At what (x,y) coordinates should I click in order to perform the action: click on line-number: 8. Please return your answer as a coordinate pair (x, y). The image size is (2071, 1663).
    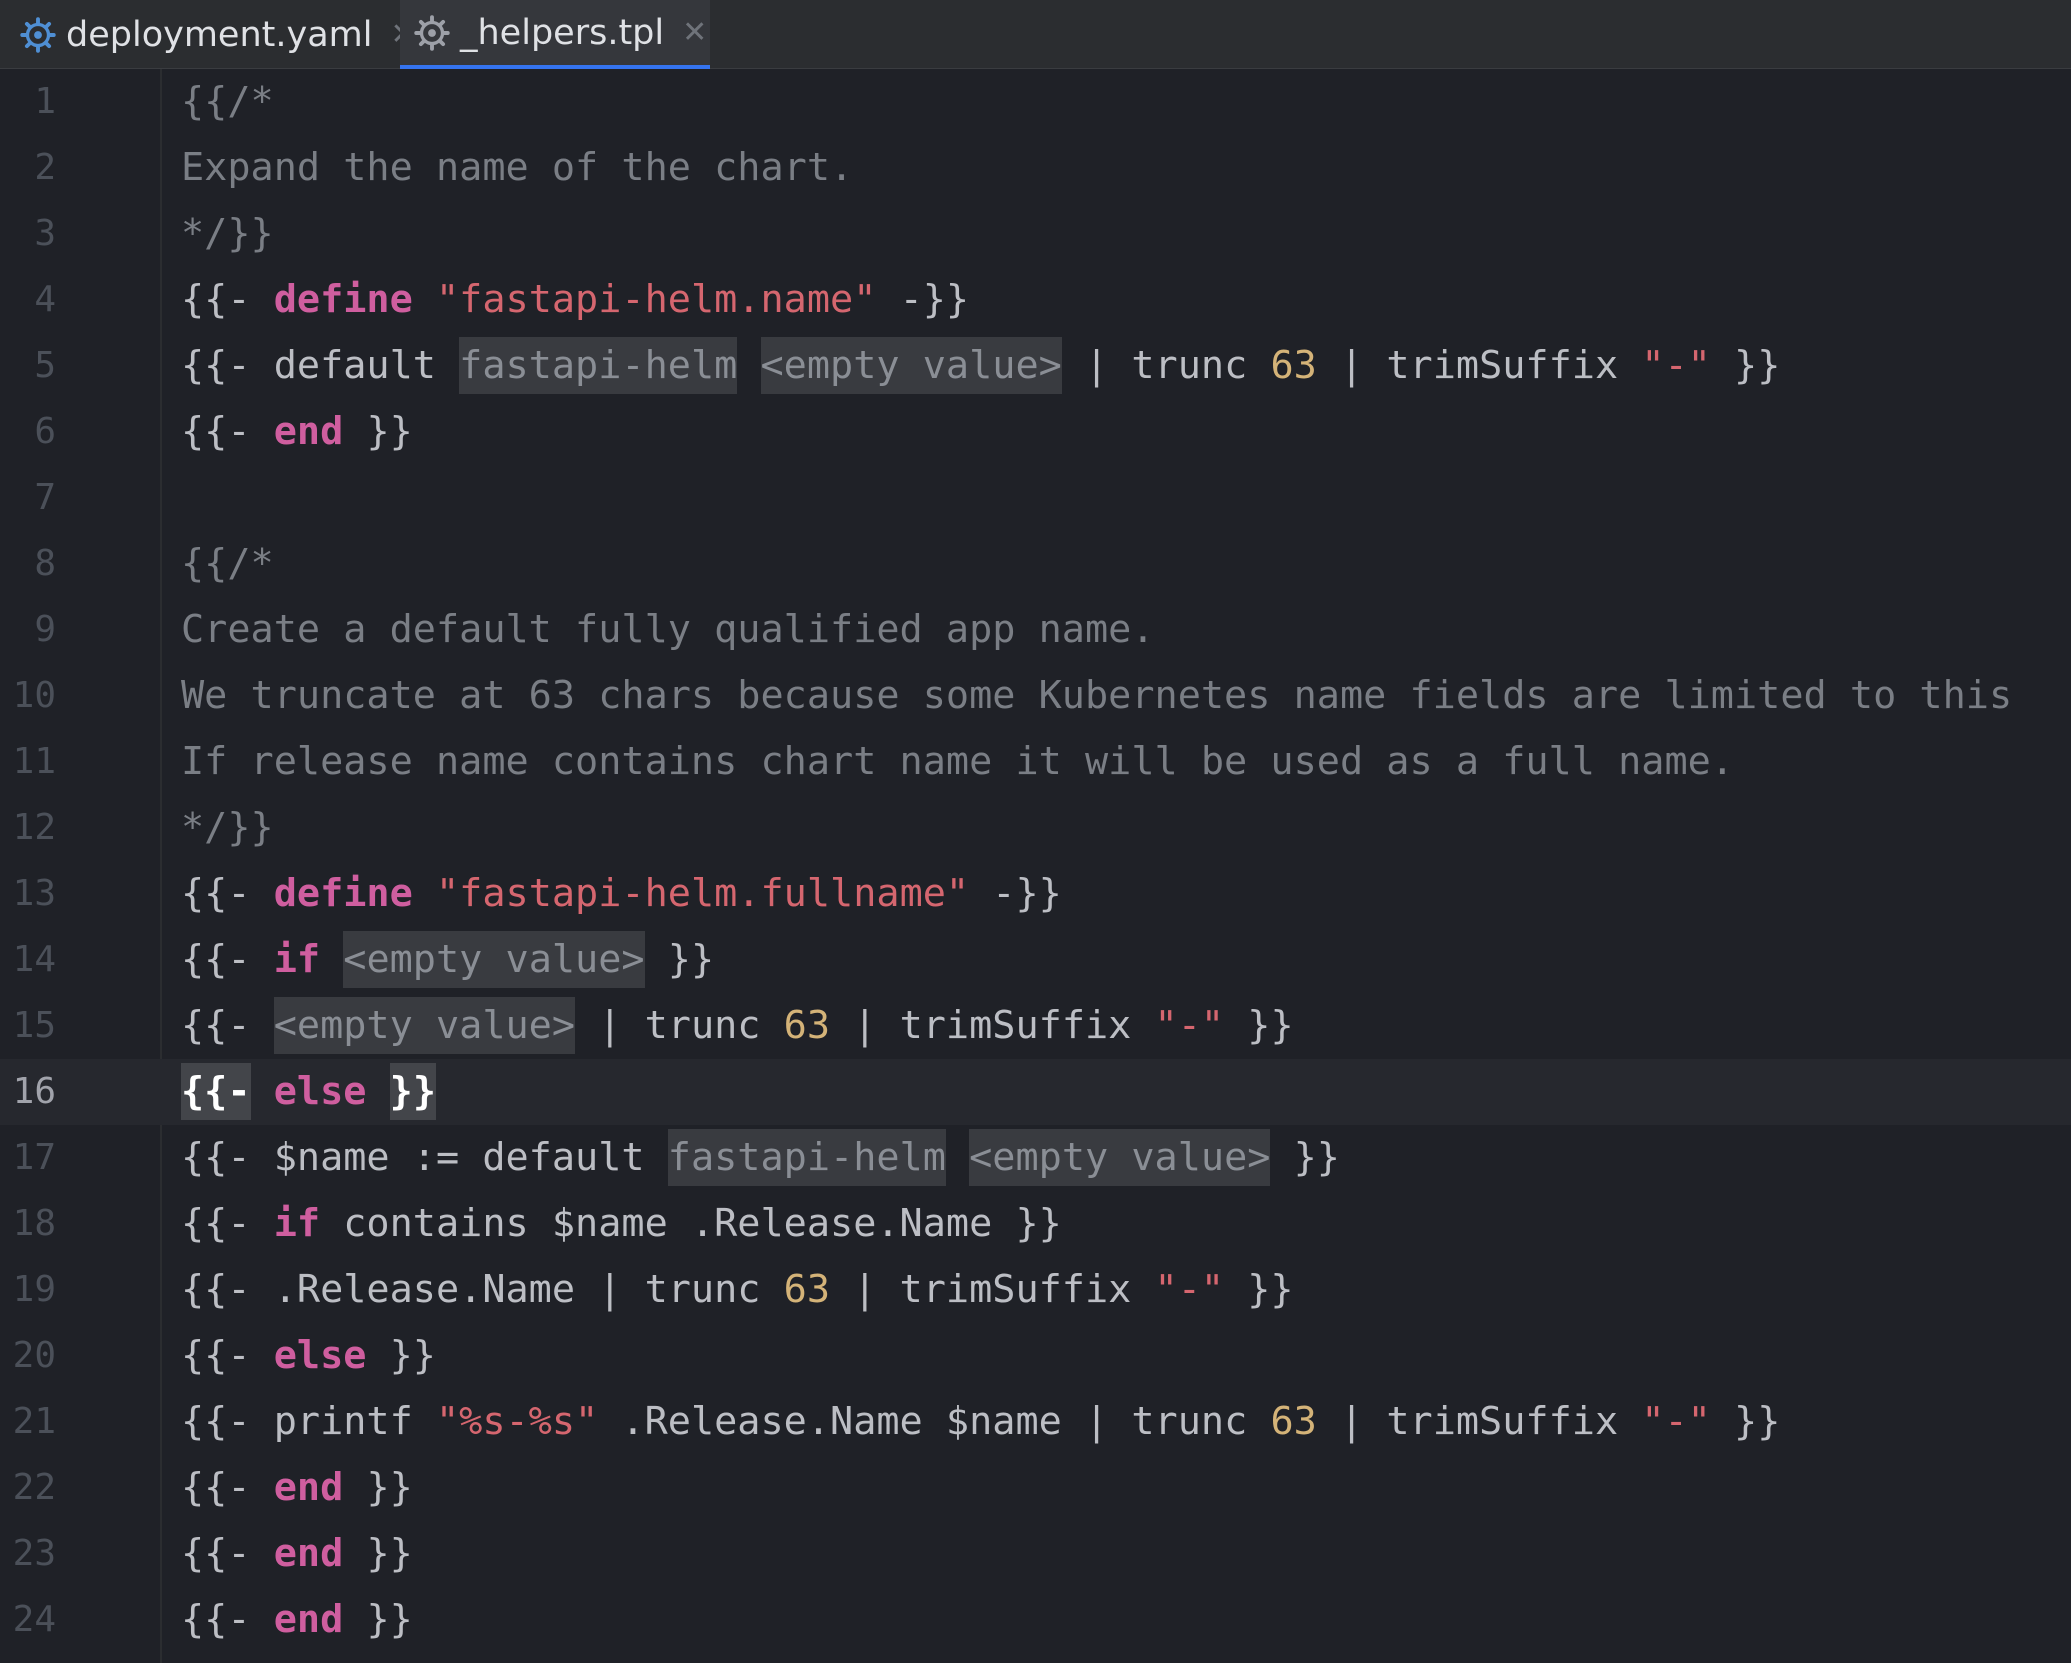
    Looking at the image, I should click on (45, 563).